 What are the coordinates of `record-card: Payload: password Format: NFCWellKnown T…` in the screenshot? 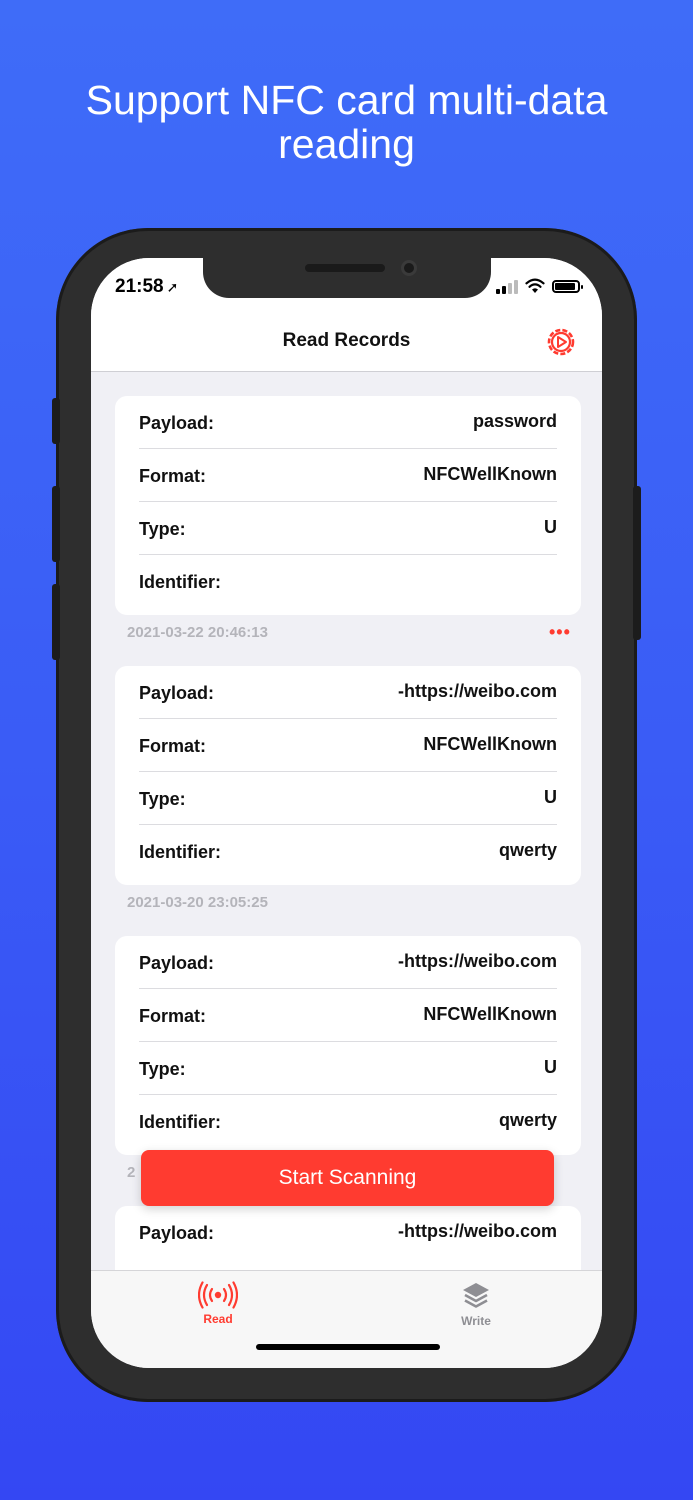 It's located at (348, 505).